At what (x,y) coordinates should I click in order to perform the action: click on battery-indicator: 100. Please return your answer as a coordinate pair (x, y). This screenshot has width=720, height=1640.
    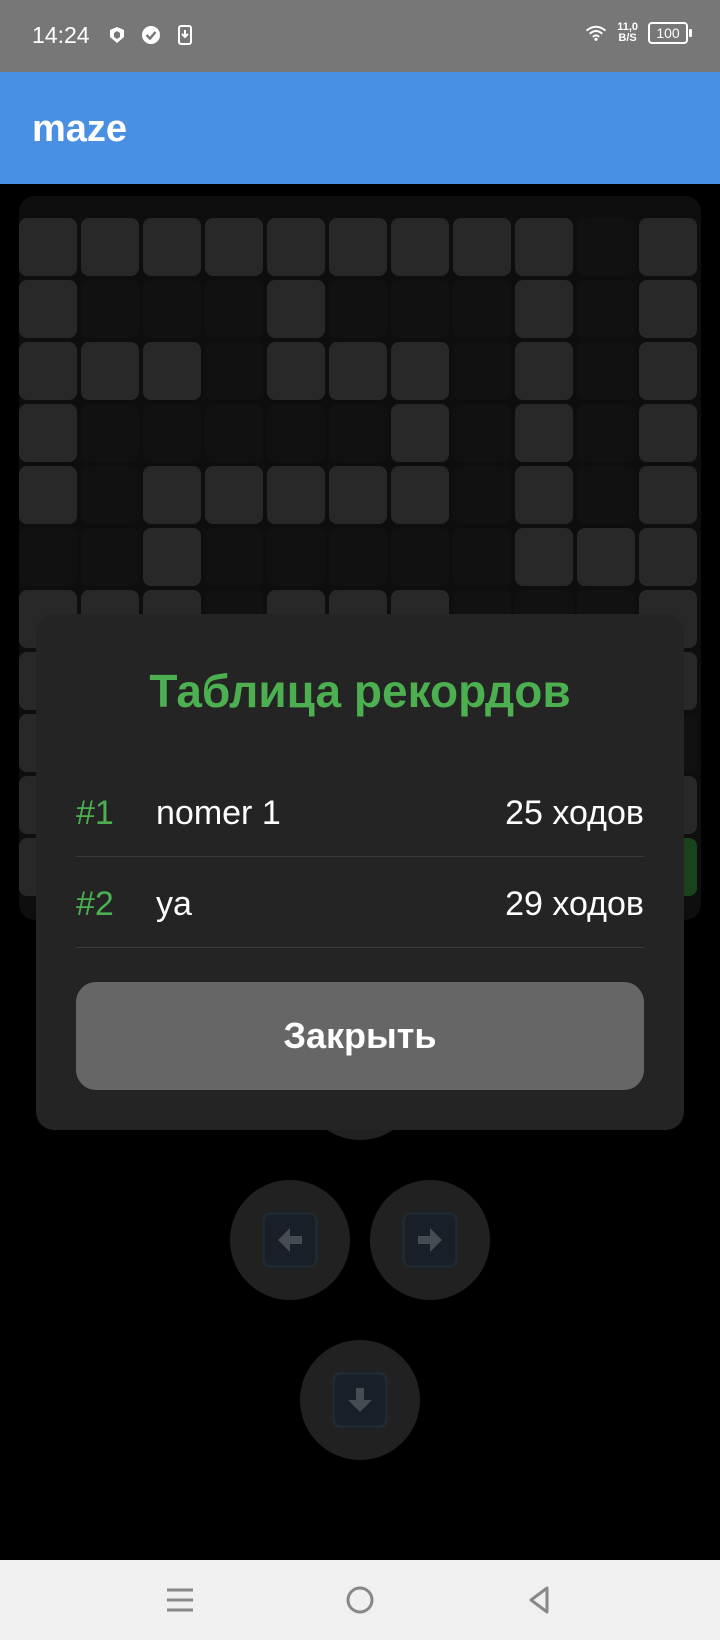
    Looking at the image, I should click on (670, 33).